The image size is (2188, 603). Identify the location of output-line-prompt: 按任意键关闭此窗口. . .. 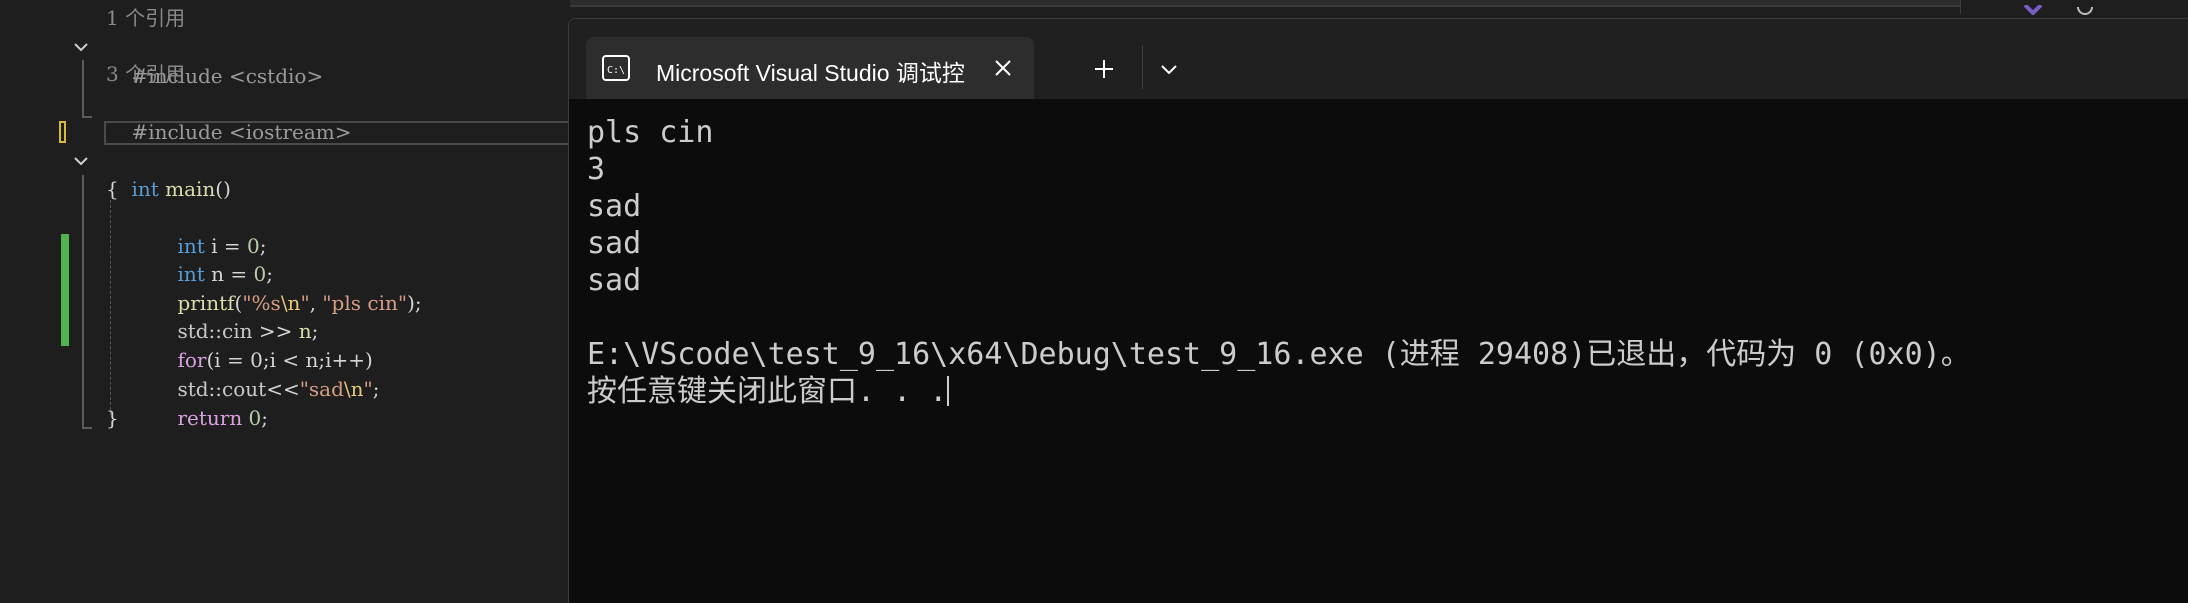
(1387, 391).